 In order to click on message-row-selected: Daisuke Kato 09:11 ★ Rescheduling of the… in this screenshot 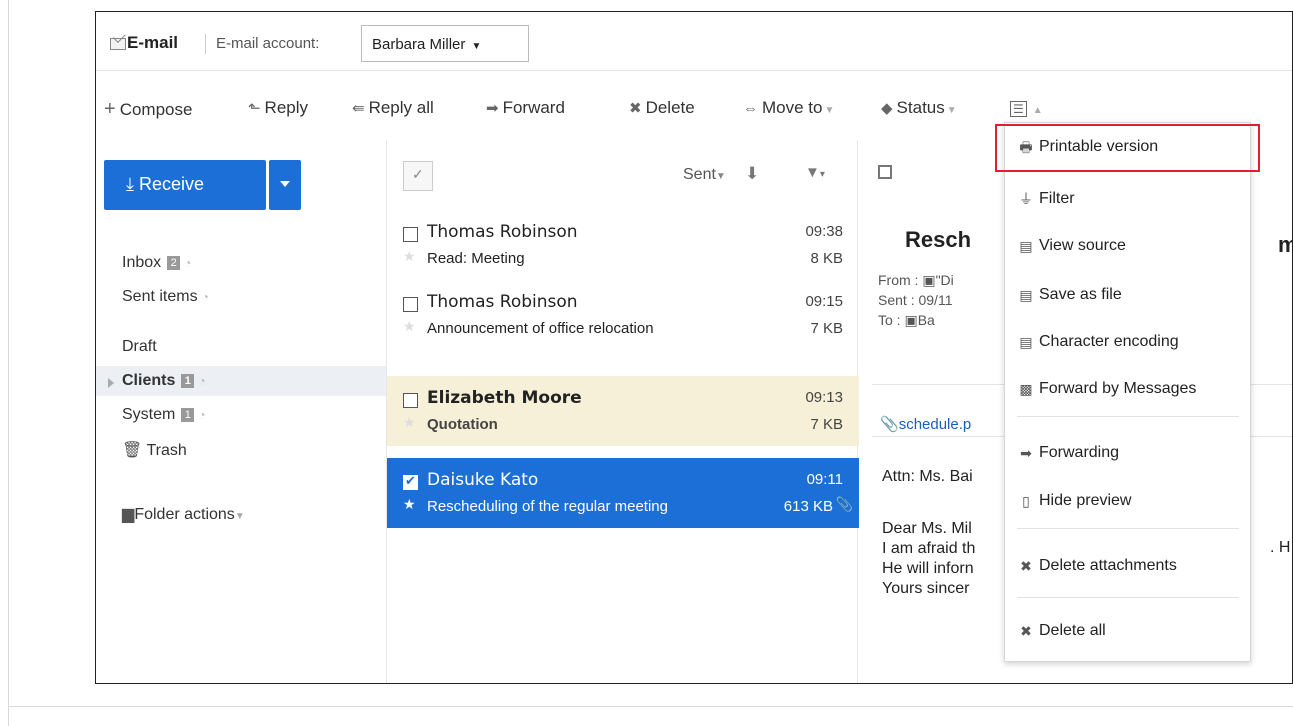, I will do `click(623, 493)`.